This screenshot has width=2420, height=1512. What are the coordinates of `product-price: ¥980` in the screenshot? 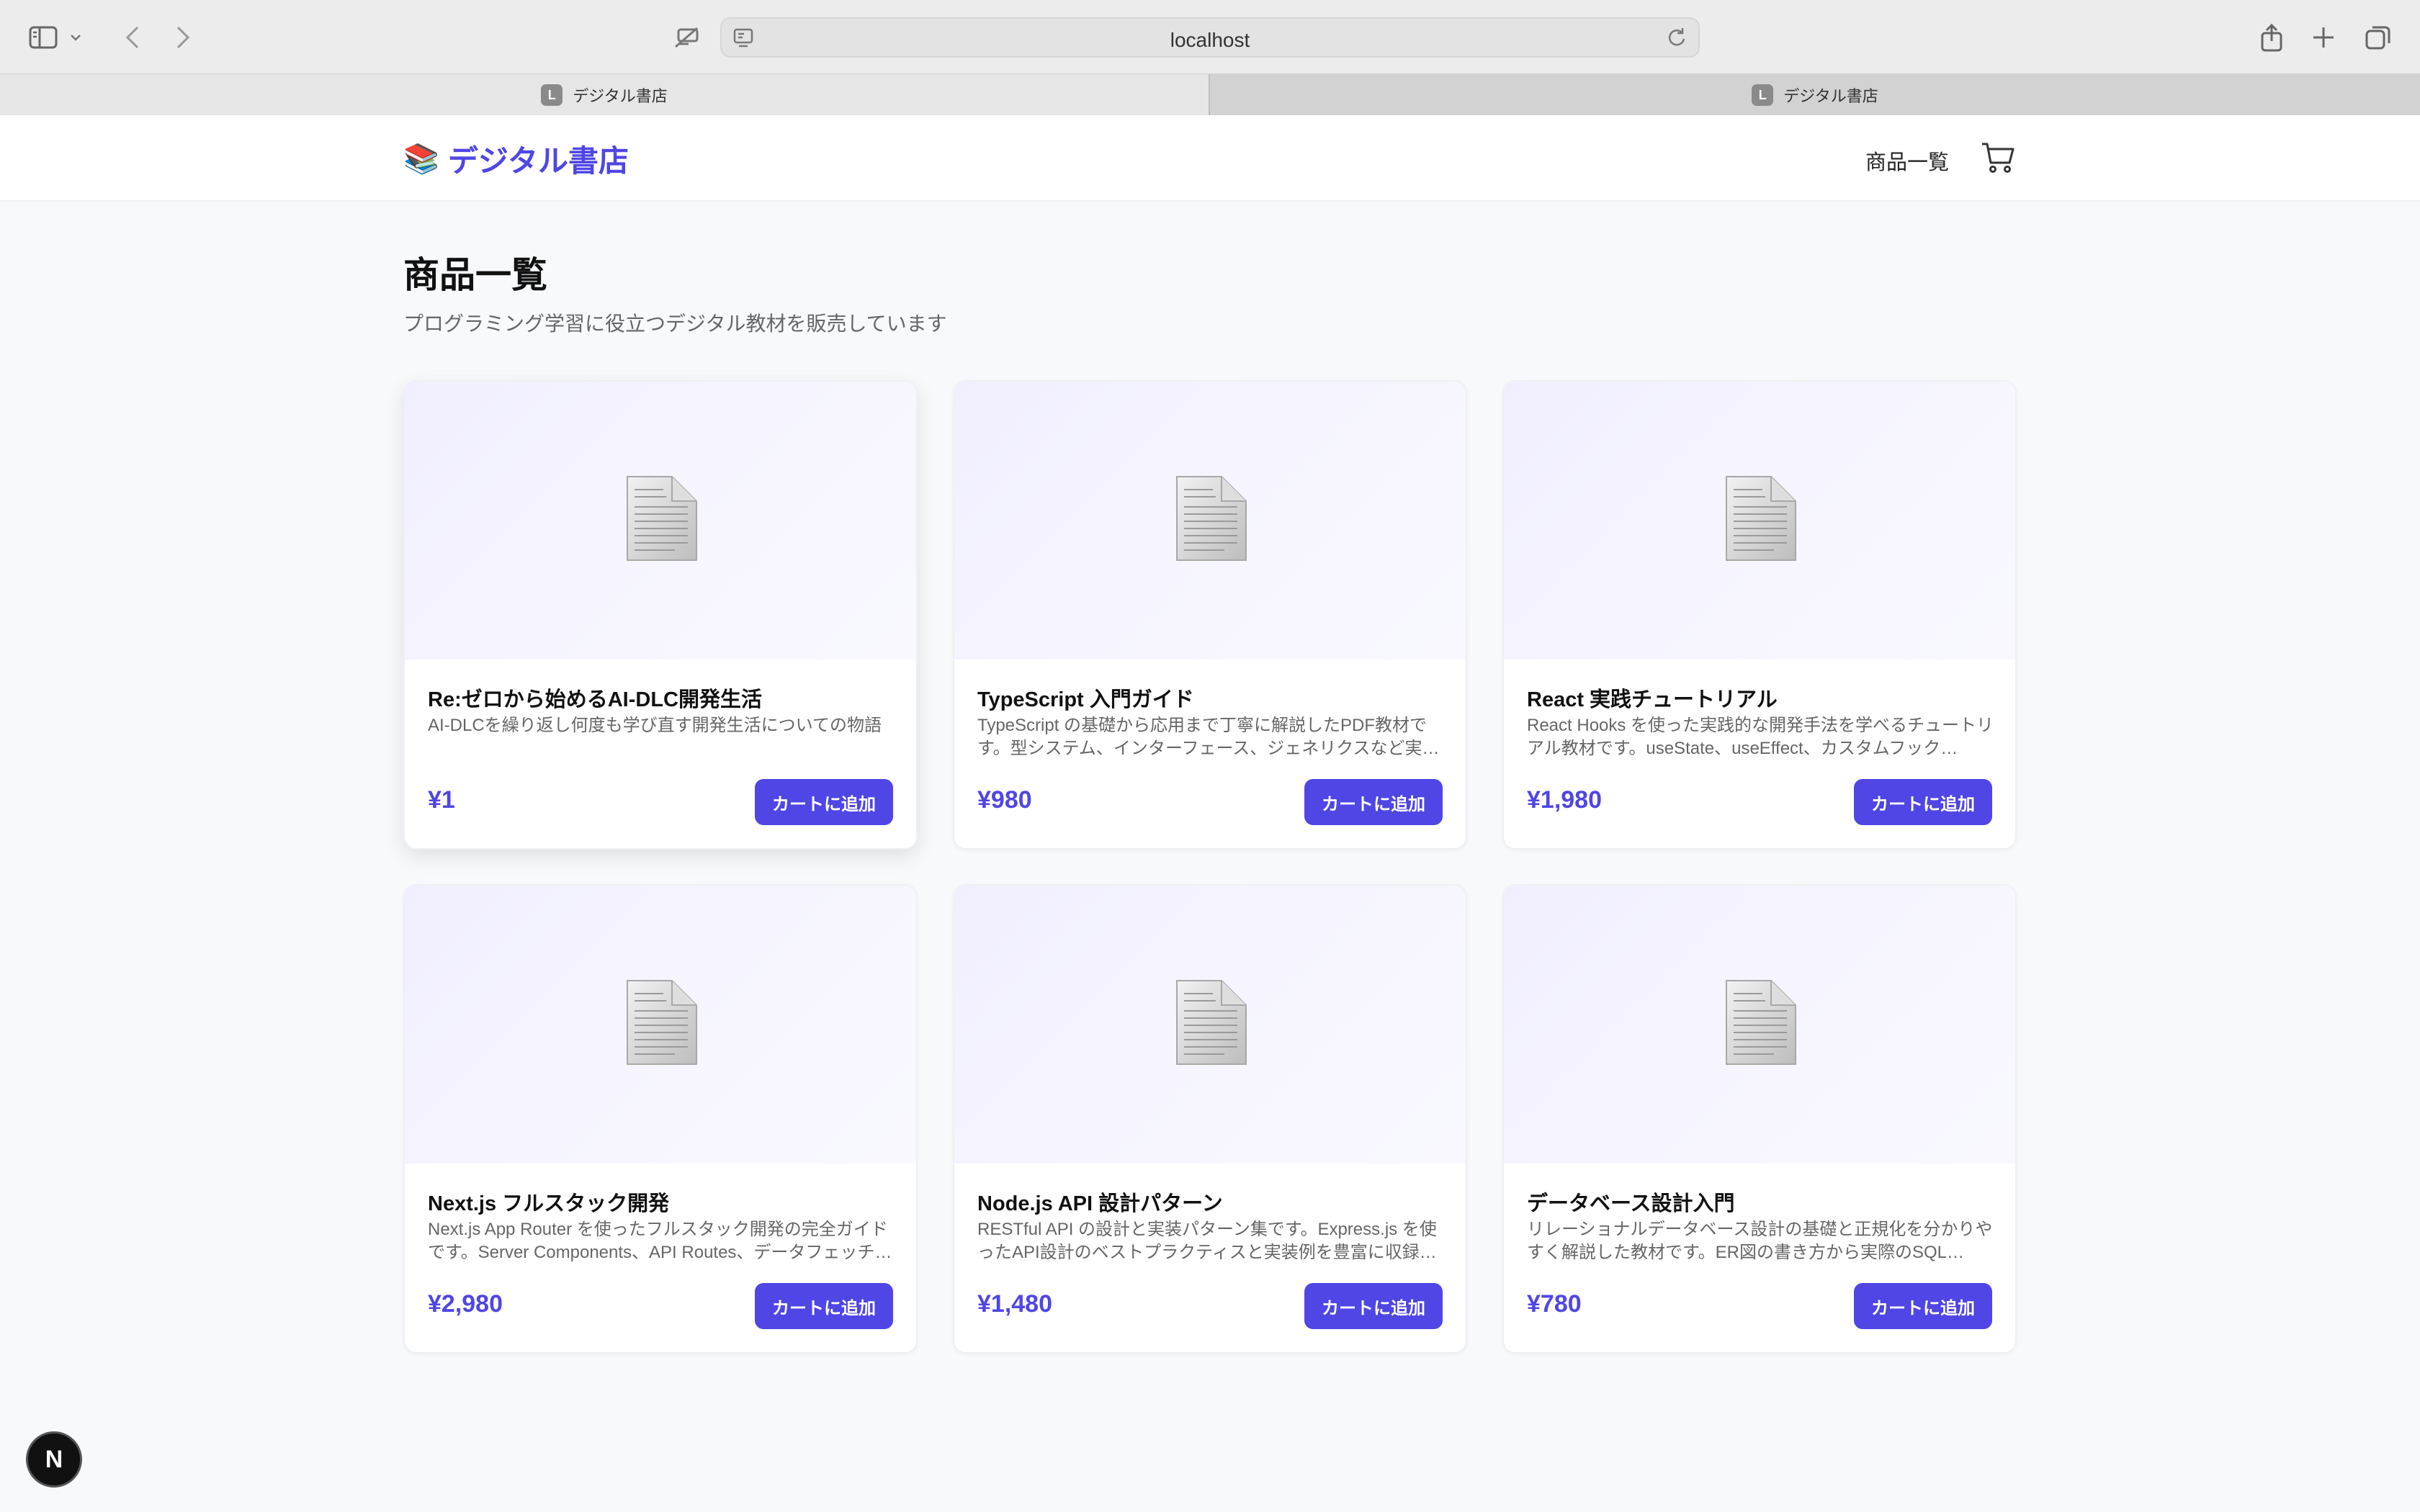 It's located at (1004, 800).